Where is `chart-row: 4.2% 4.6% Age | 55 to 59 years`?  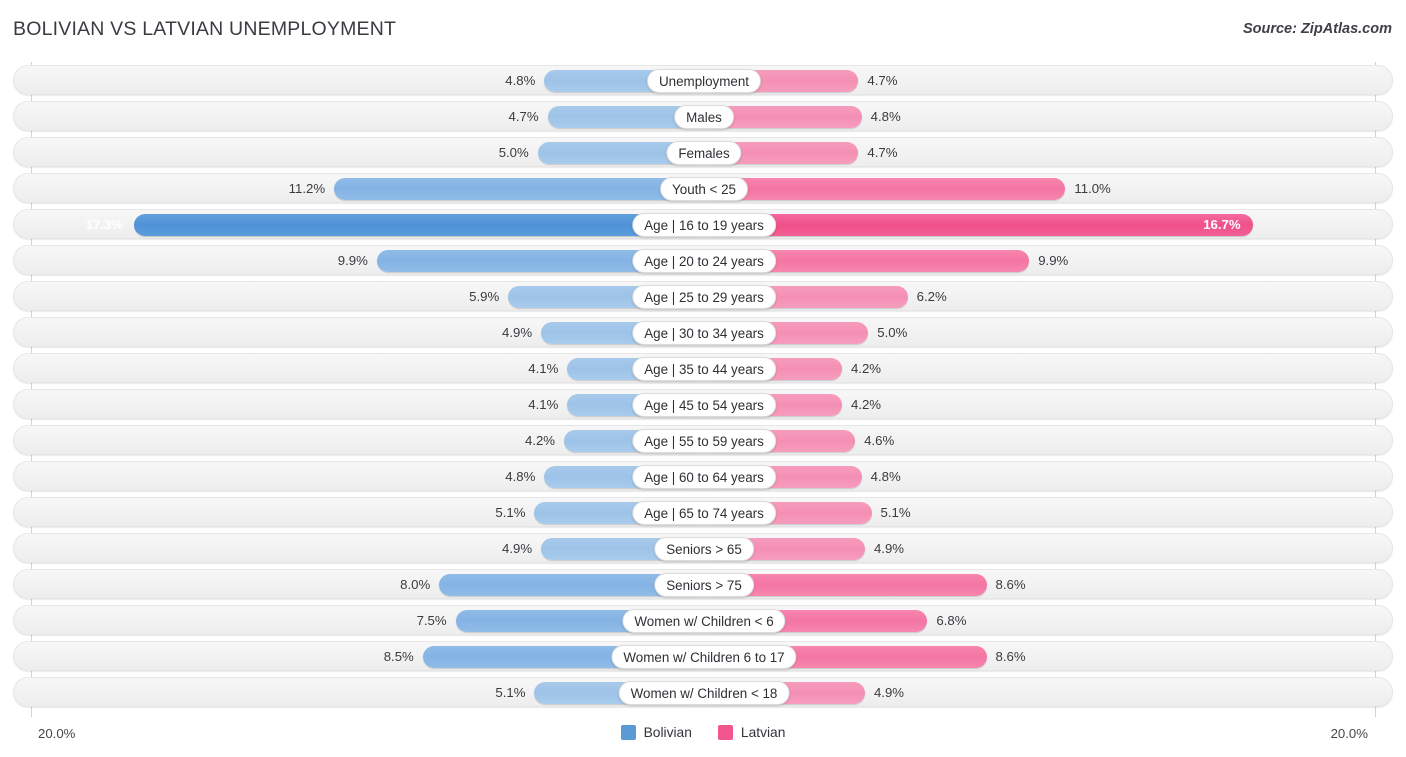
chart-row: 4.2% 4.6% Age | 55 to 59 years is located at coordinates (703, 440).